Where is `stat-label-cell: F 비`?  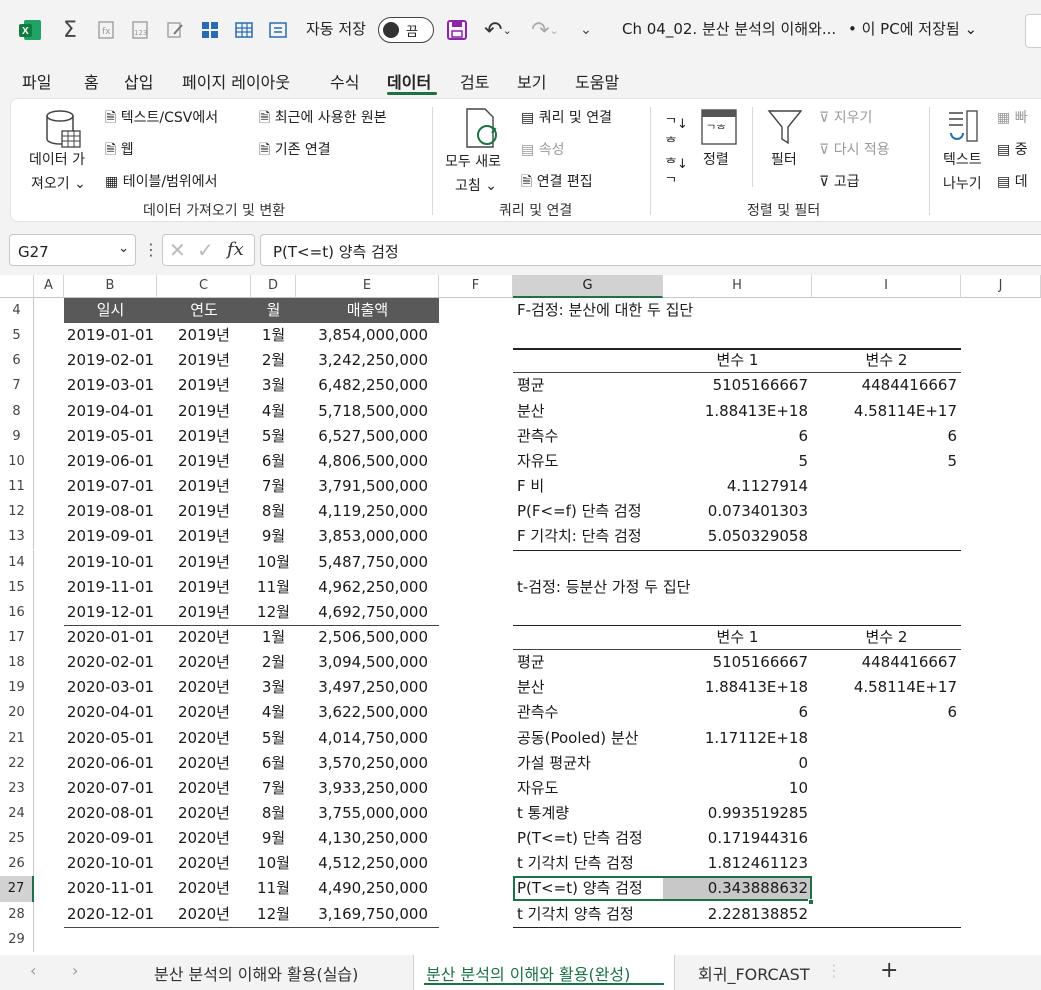 stat-label-cell: F 비 is located at coordinates (589, 486).